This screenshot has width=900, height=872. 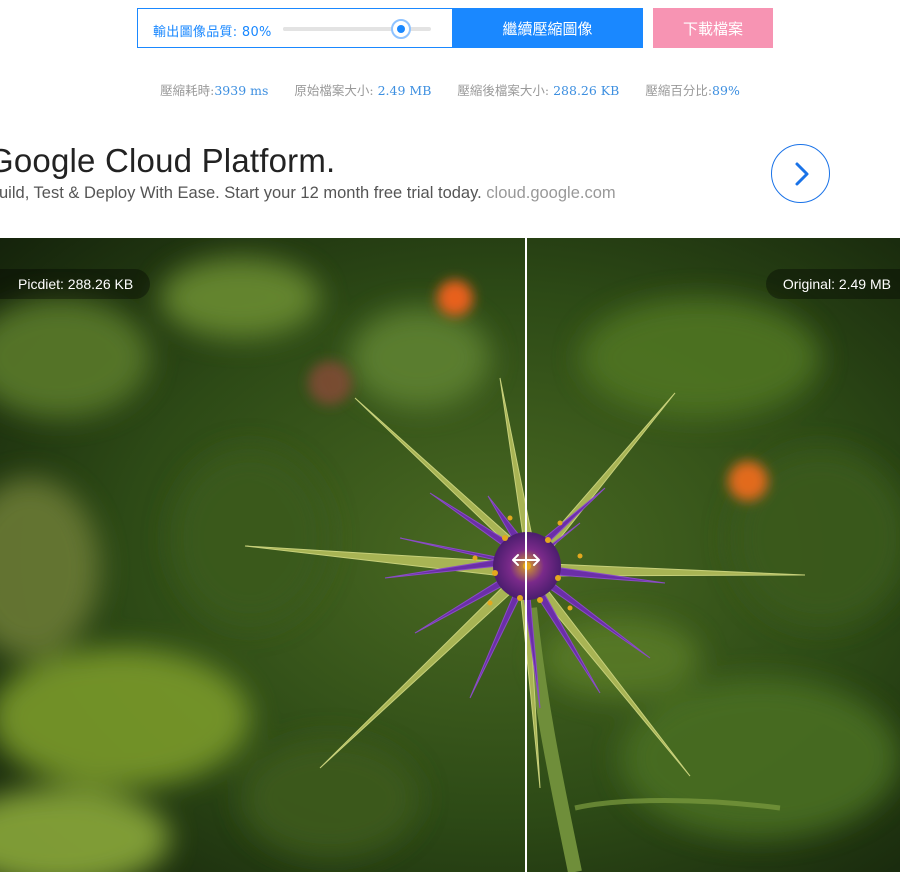 I want to click on stat-compressed-size: 壓縮後檔案大小: 288.26 KB, so click(x=538, y=90).